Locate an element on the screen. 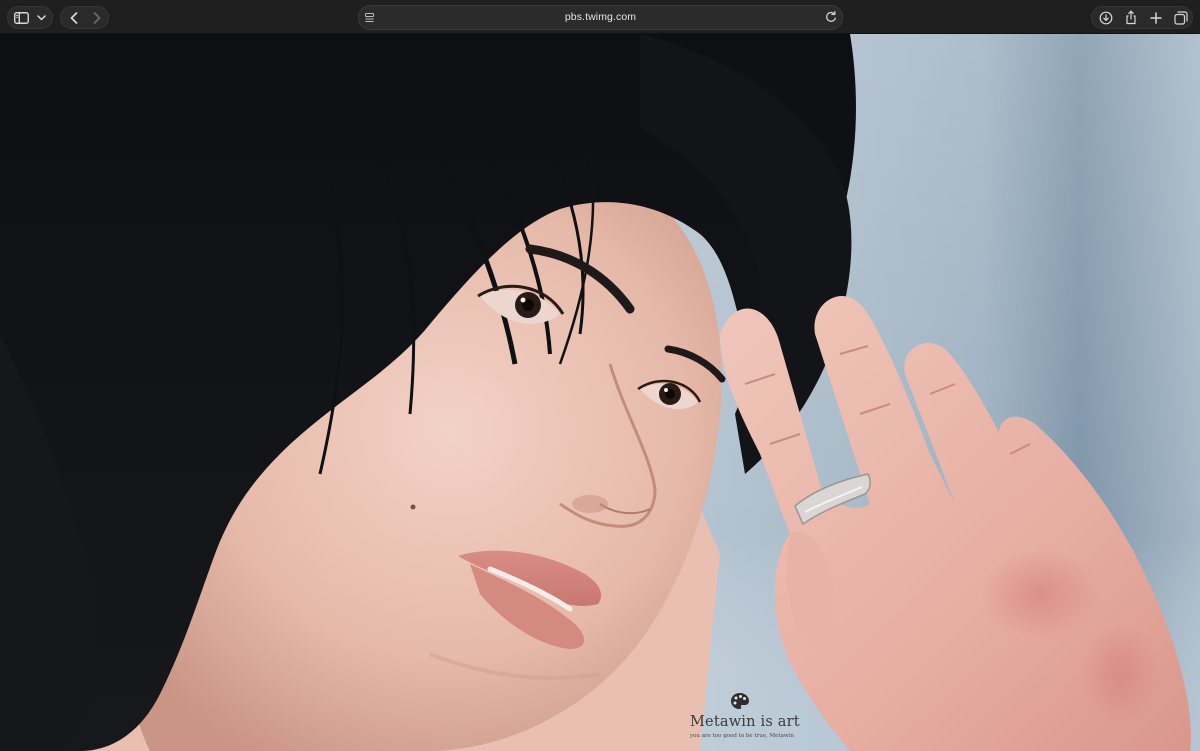 The width and height of the screenshot is (1200, 751). page-tools-group is located at coordinates (1142, 17).